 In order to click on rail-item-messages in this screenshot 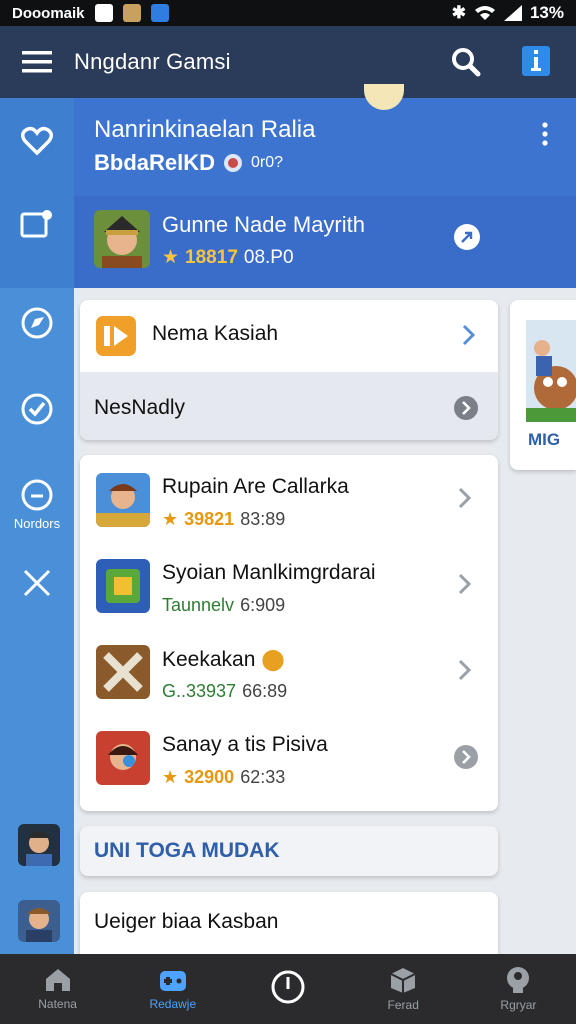, I will do `click(37, 224)`.